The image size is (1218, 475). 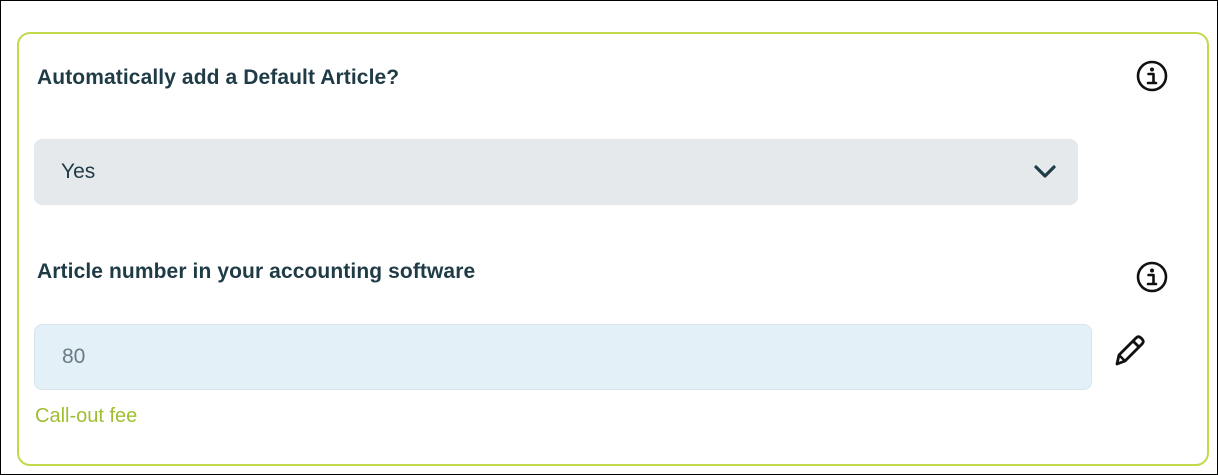 I want to click on default-article-select: Yes, so click(x=556, y=172).